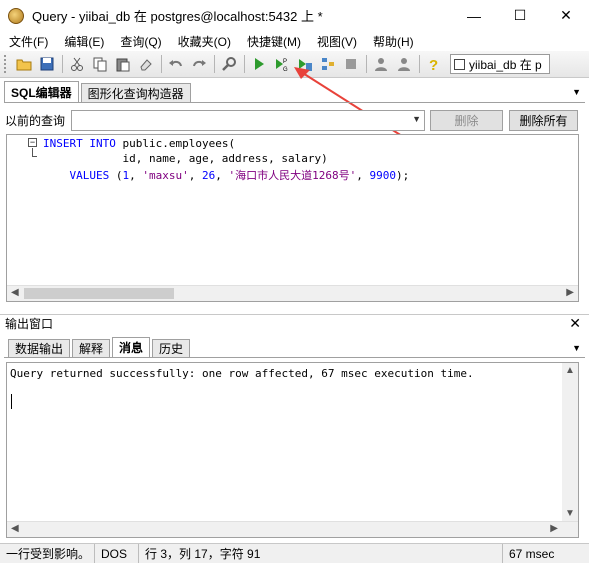 The image size is (589, 563). Describe the element at coordinates (199, 64) in the screenshot. I see `redo-icon` at that location.